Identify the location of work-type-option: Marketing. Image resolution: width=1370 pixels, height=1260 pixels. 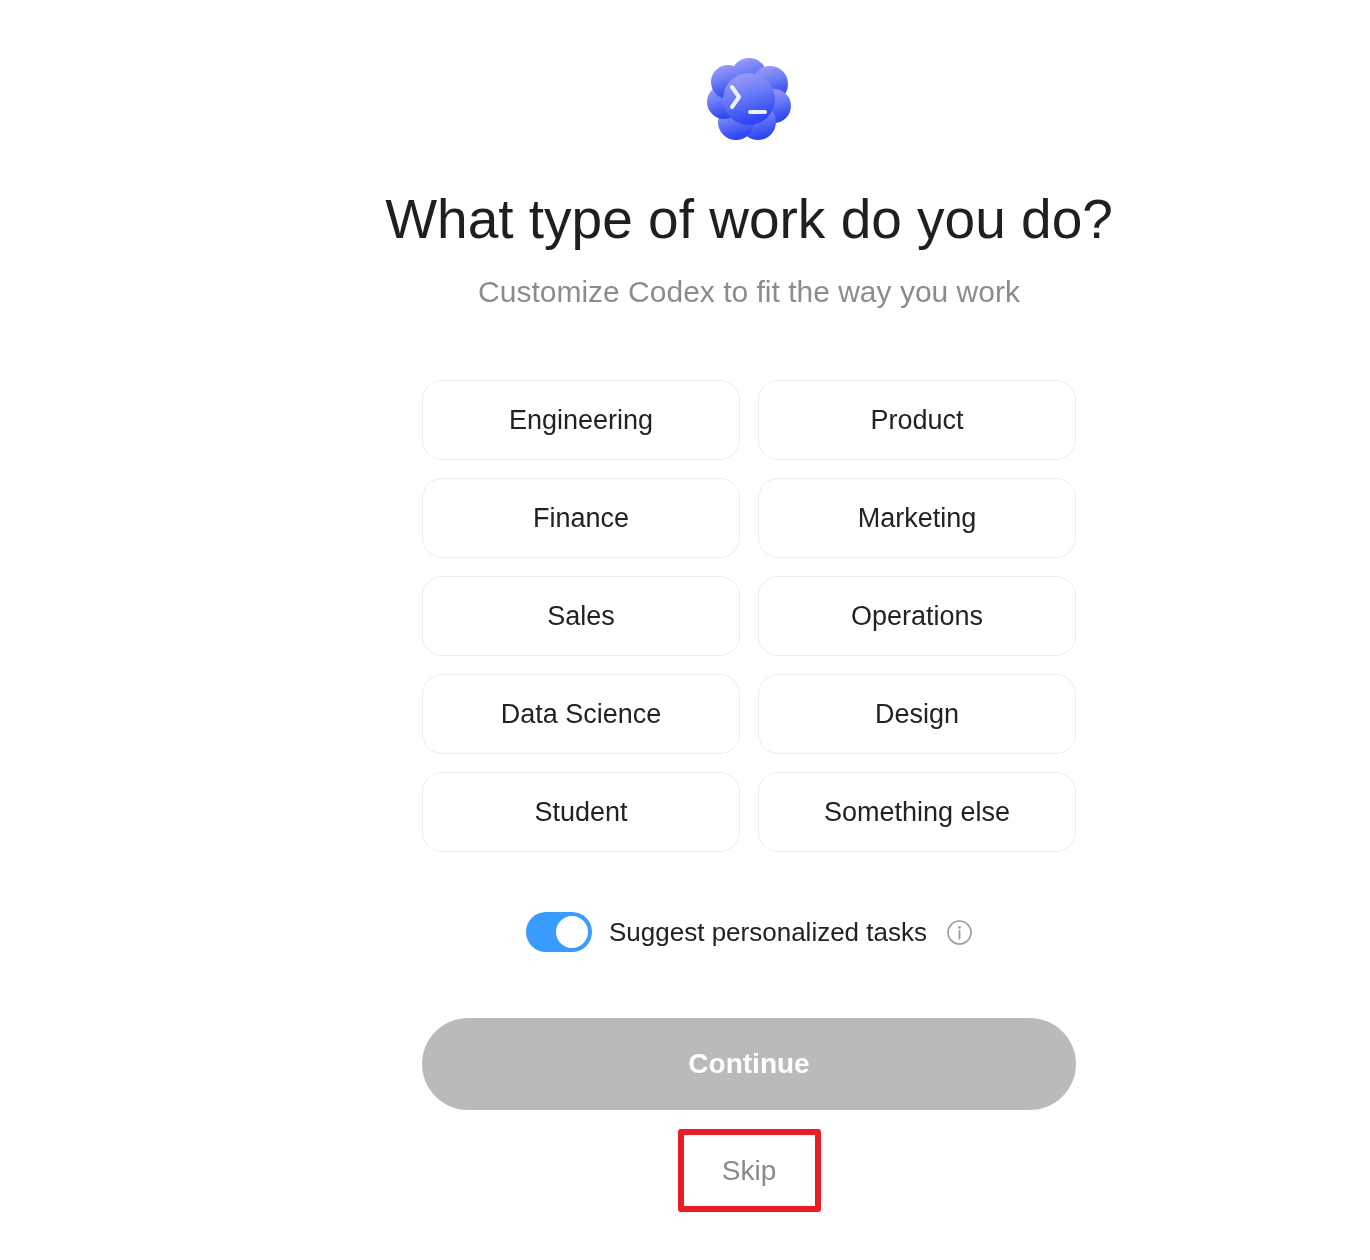
(917, 518).